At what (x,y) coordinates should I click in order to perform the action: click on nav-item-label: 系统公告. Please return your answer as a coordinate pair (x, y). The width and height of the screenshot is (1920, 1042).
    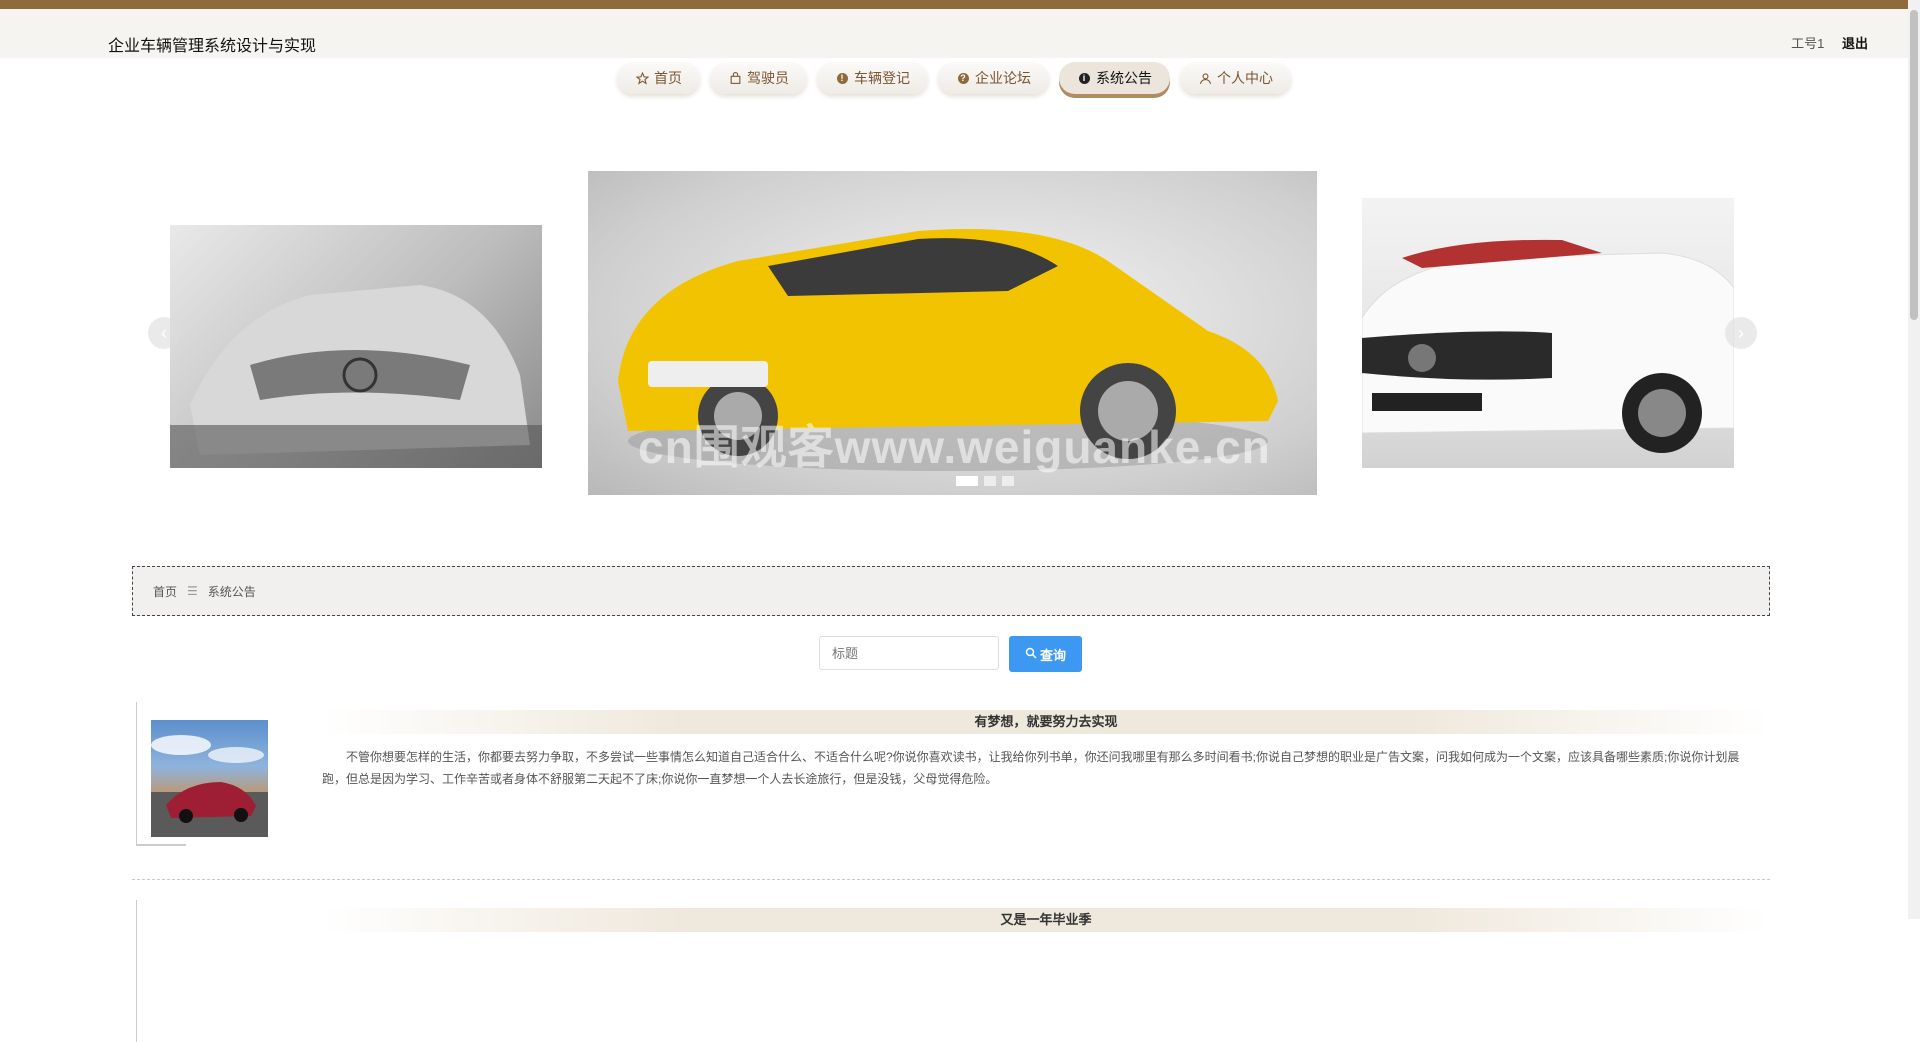
    Looking at the image, I should click on (1124, 78).